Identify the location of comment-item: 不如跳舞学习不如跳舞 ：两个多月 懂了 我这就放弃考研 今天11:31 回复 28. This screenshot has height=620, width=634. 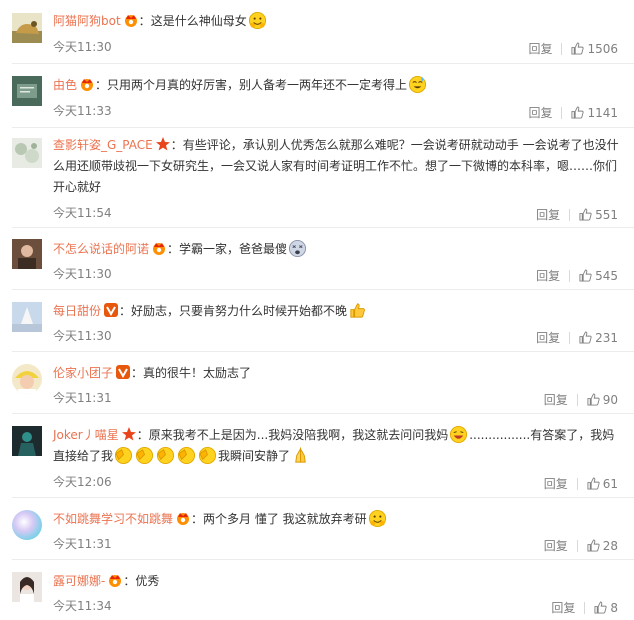
(317, 529).